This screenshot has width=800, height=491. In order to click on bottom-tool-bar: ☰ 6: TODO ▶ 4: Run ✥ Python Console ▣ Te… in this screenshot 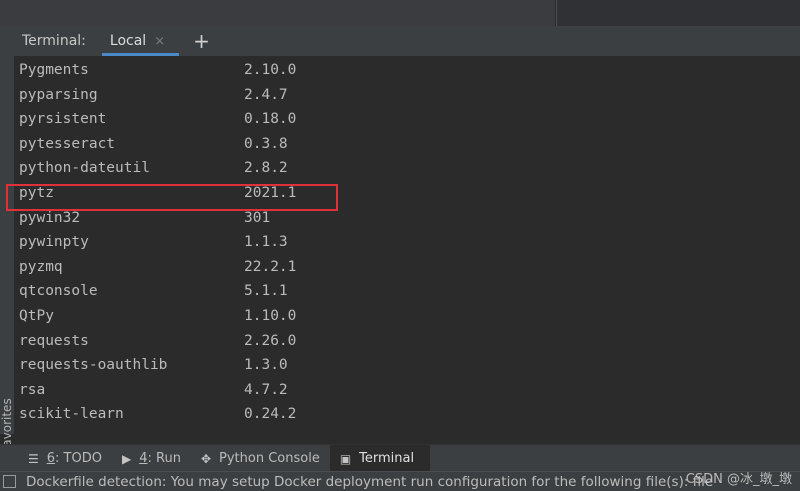, I will do `click(400, 458)`.